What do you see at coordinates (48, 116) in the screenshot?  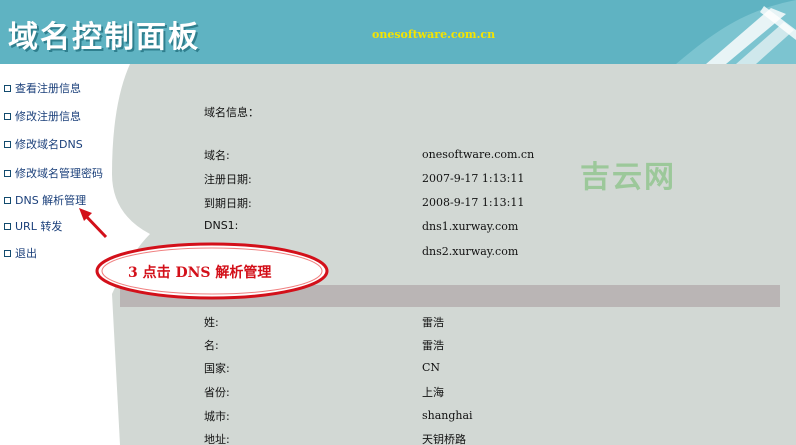 I see `sidebar-item-label: 修改注册信息` at bounding box center [48, 116].